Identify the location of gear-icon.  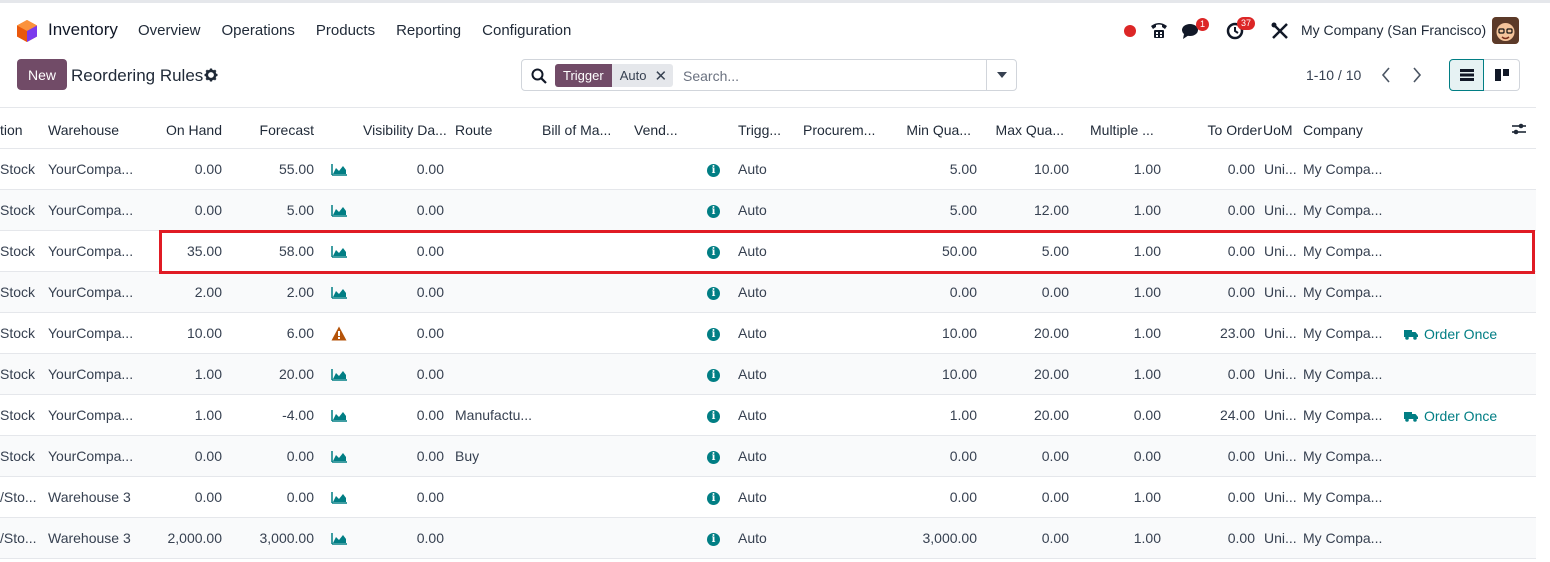
(211, 75).